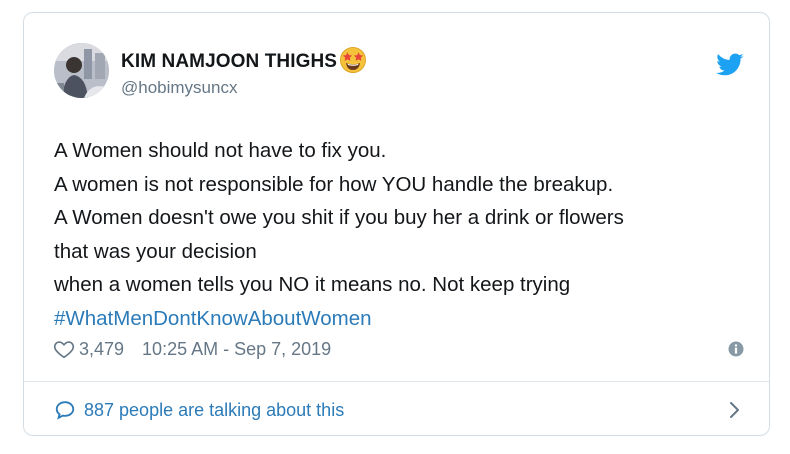  I want to click on divider, so click(396, 381).